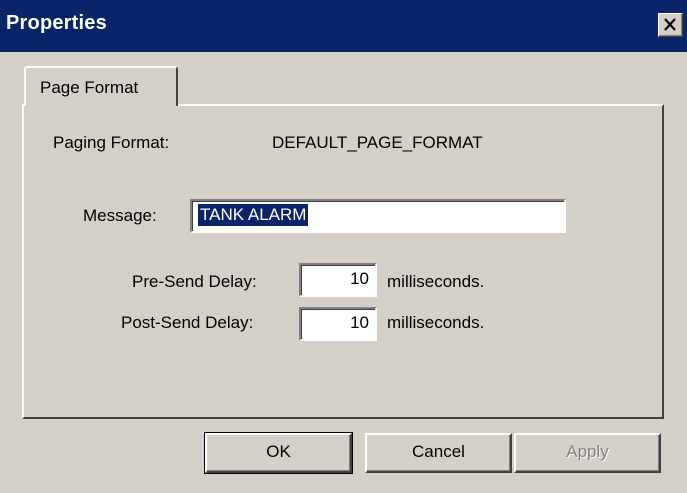 Image resolution: width=687 pixels, height=493 pixels. Describe the element at coordinates (111, 142) in the screenshot. I see `paging-format-label: Paging Format:` at that location.